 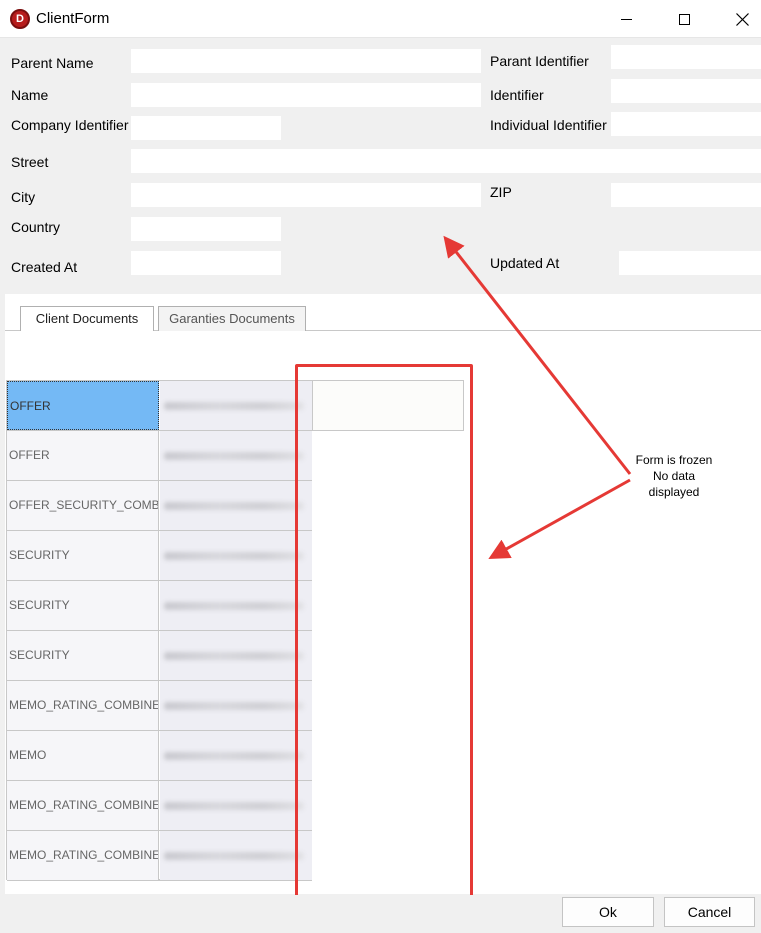 I want to click on individual-identifier-field, so click(x=686, y=124).